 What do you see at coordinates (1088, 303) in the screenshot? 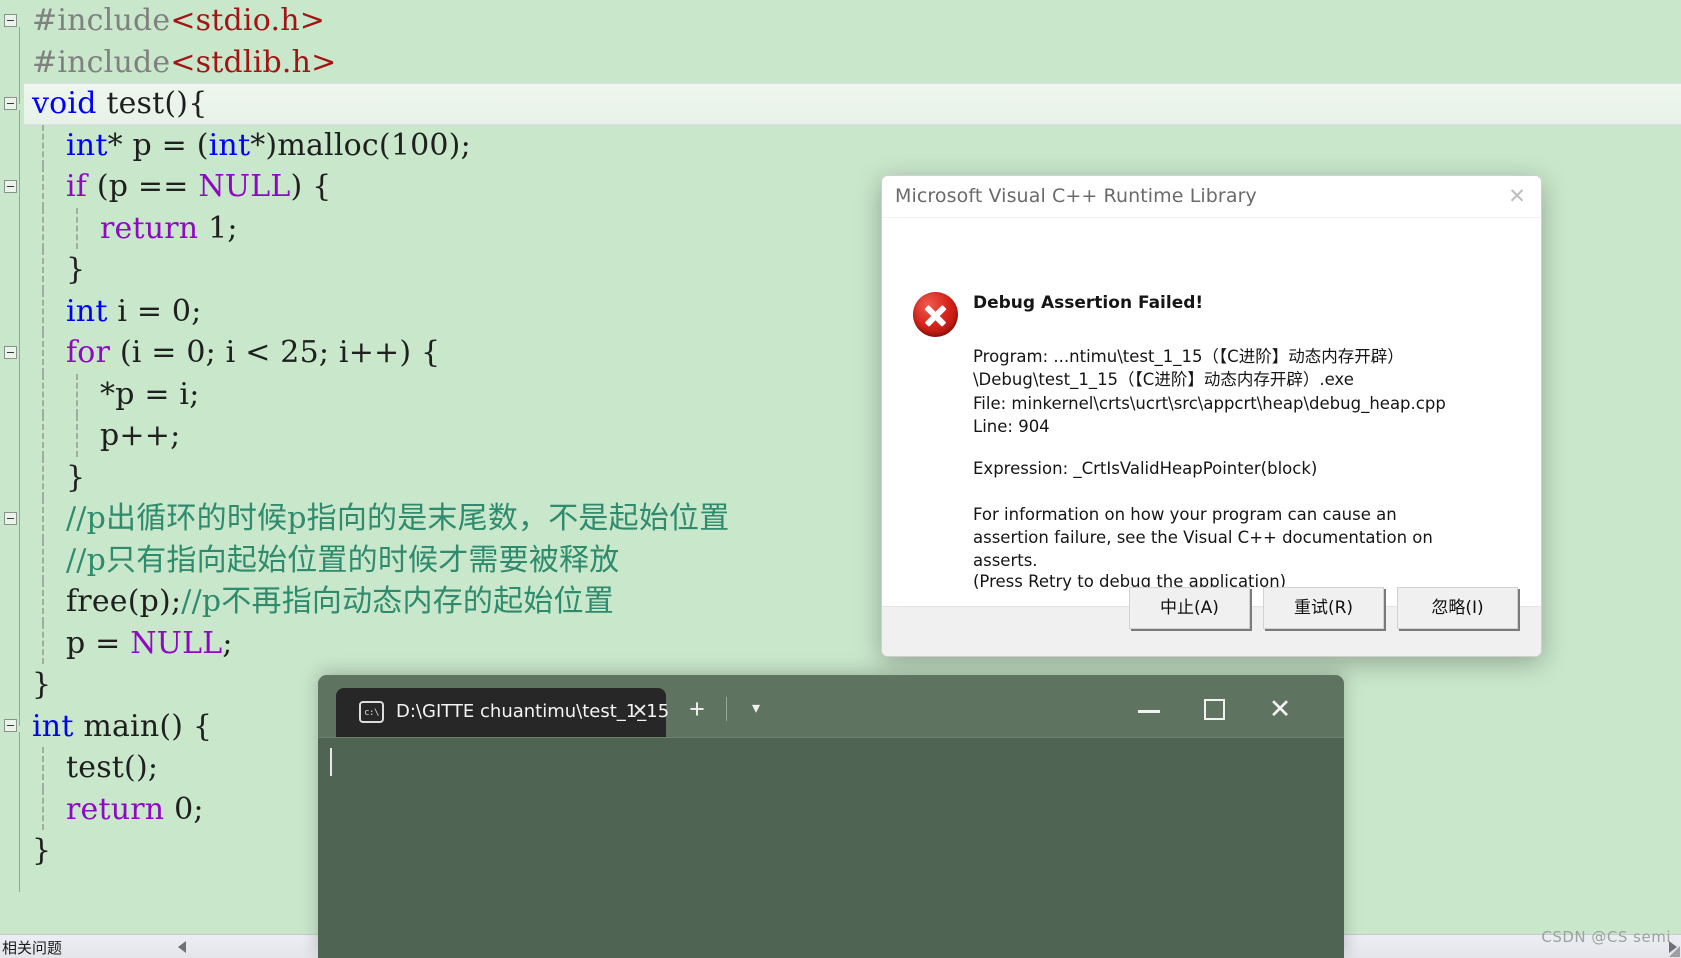
I see `dialog-heading: Debug Assertion Failed!` at bounding box center [1088, 303].